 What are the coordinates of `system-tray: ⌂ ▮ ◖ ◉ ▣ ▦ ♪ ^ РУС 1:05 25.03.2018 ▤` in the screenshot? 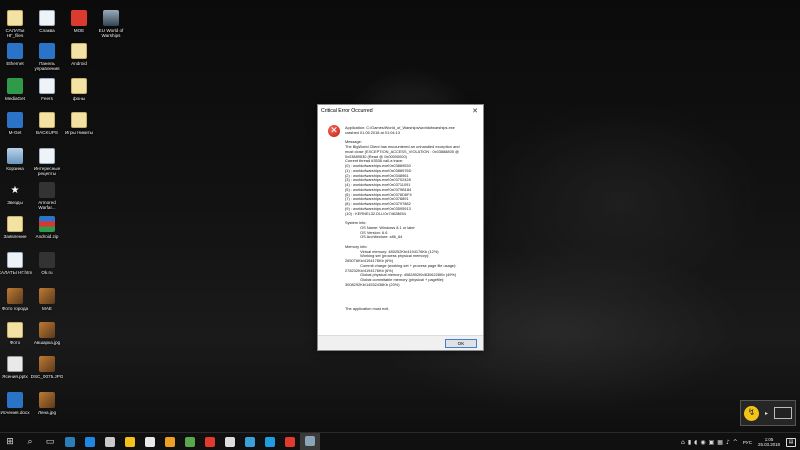 It's located at (740, 441).